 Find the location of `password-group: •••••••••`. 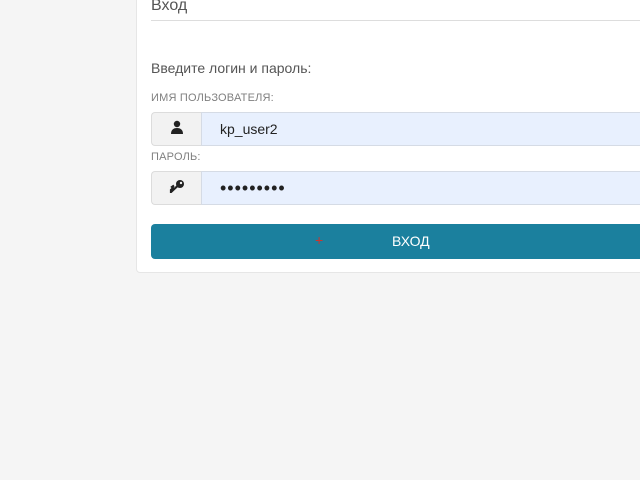

password-group: ••••••••• is located at coordinates (395, 188).